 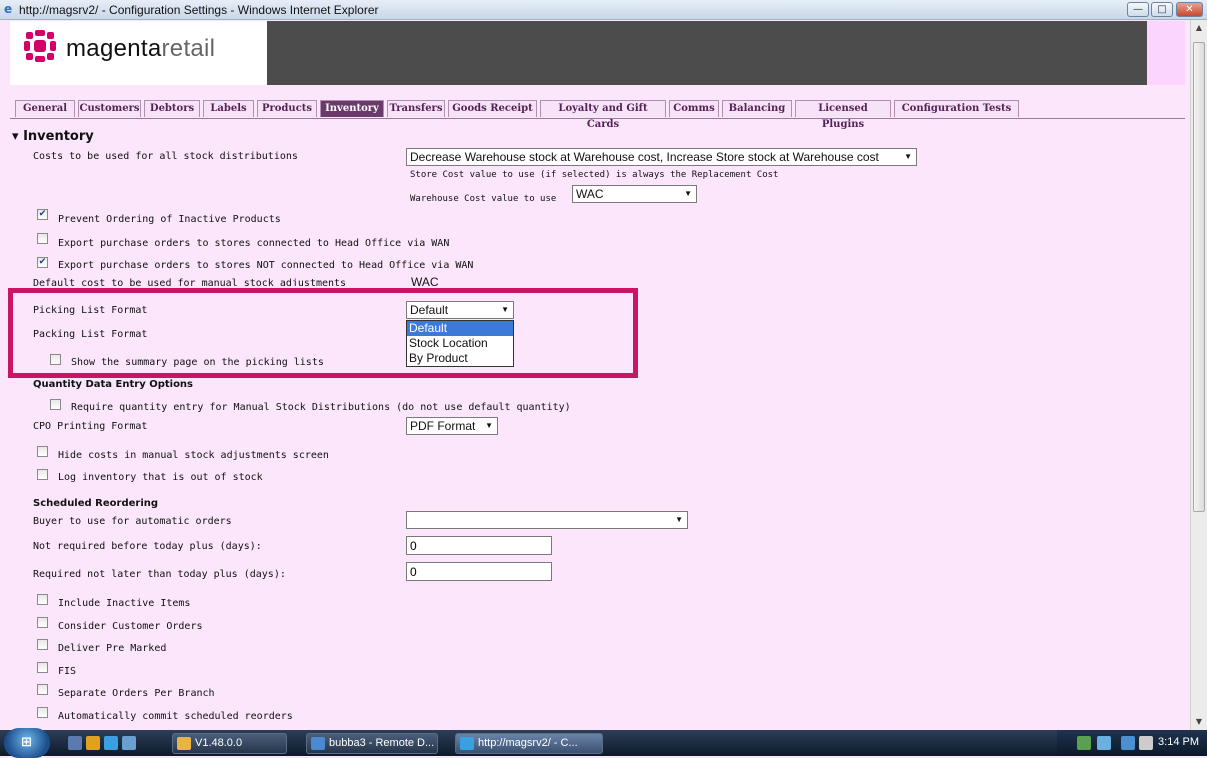 I want to click on network-icon, so click(x=1084, y=743).